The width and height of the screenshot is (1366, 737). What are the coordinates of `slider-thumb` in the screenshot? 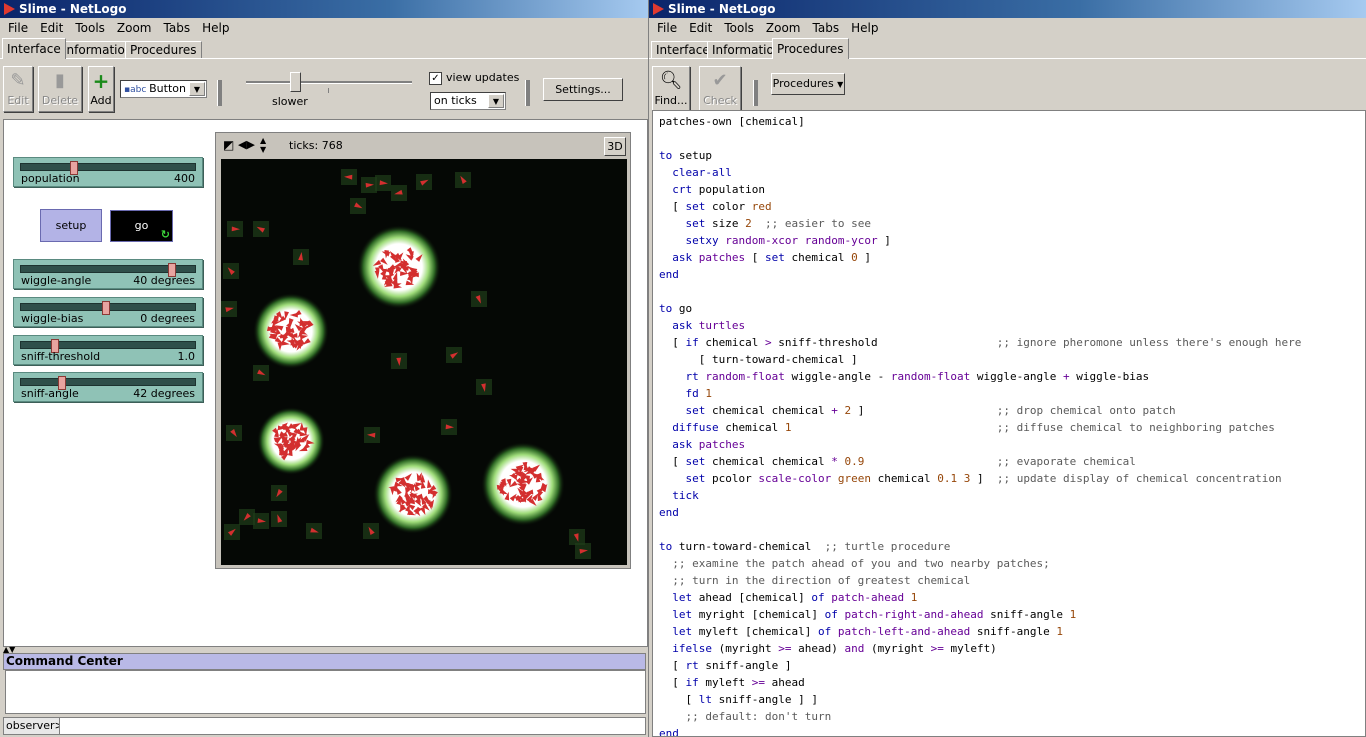 It's located at (105, 308).